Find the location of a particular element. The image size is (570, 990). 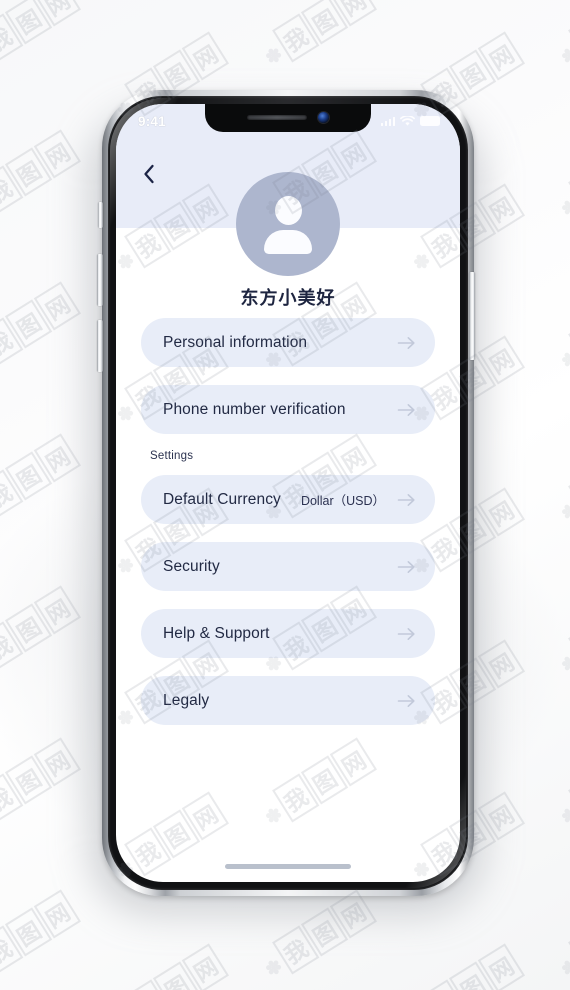

row-security: Security is located at coordinates (288, 566).